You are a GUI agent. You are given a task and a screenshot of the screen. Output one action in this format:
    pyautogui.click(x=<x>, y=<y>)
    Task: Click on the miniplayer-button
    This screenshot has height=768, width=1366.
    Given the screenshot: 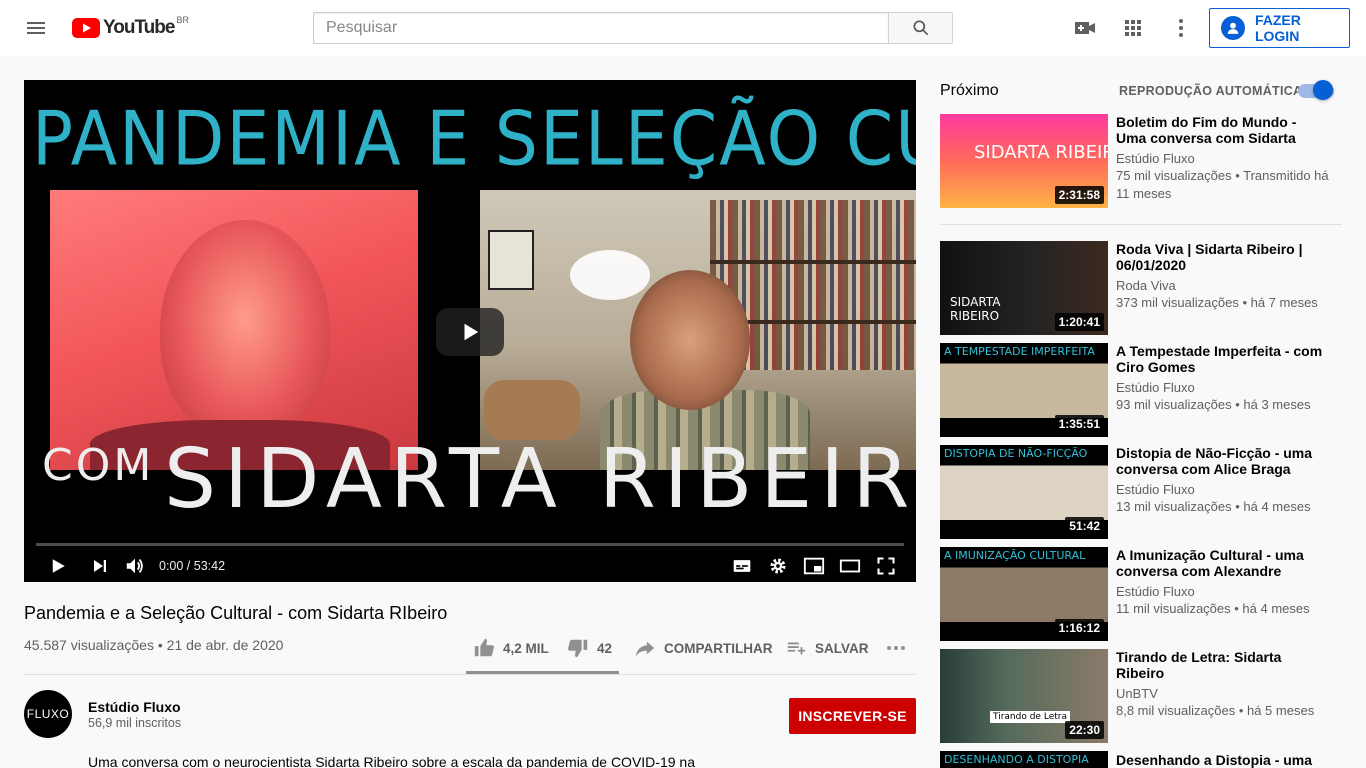 What is the action you would take?
    pyautogui.click(x=814, y=566)
    